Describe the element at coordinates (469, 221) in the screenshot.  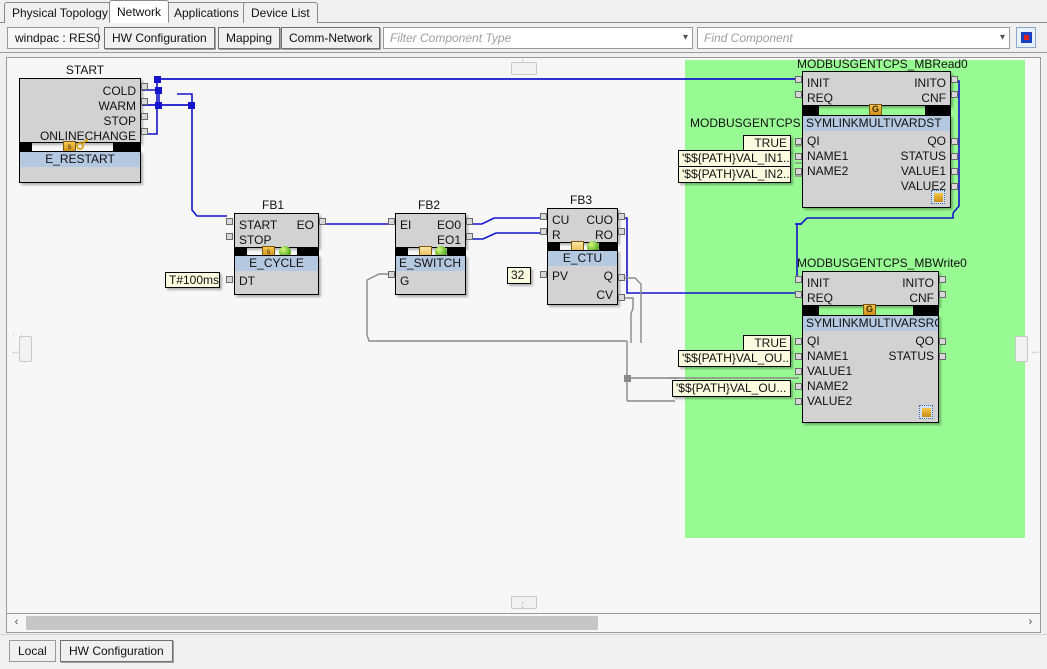
I see `socket-eo0-out` at that location.